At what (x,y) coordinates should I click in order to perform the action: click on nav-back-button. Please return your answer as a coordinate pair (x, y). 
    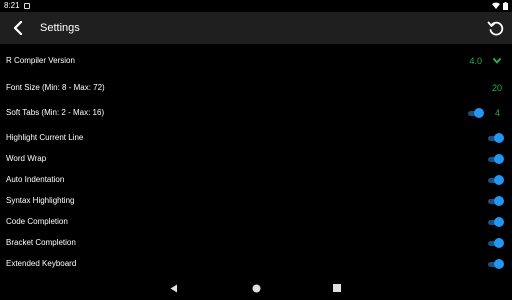
    Looking at the image, I should click on (174, 288).